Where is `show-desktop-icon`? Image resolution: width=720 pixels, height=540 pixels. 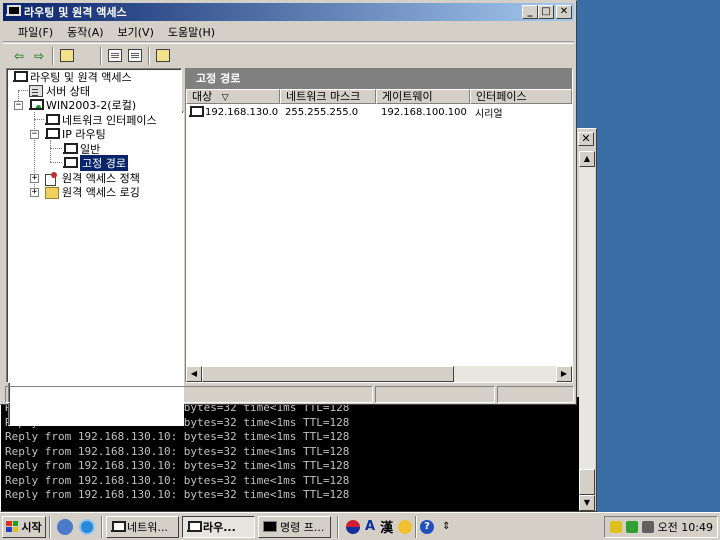
show-desktop-icon is located at coordinates (65, 526).